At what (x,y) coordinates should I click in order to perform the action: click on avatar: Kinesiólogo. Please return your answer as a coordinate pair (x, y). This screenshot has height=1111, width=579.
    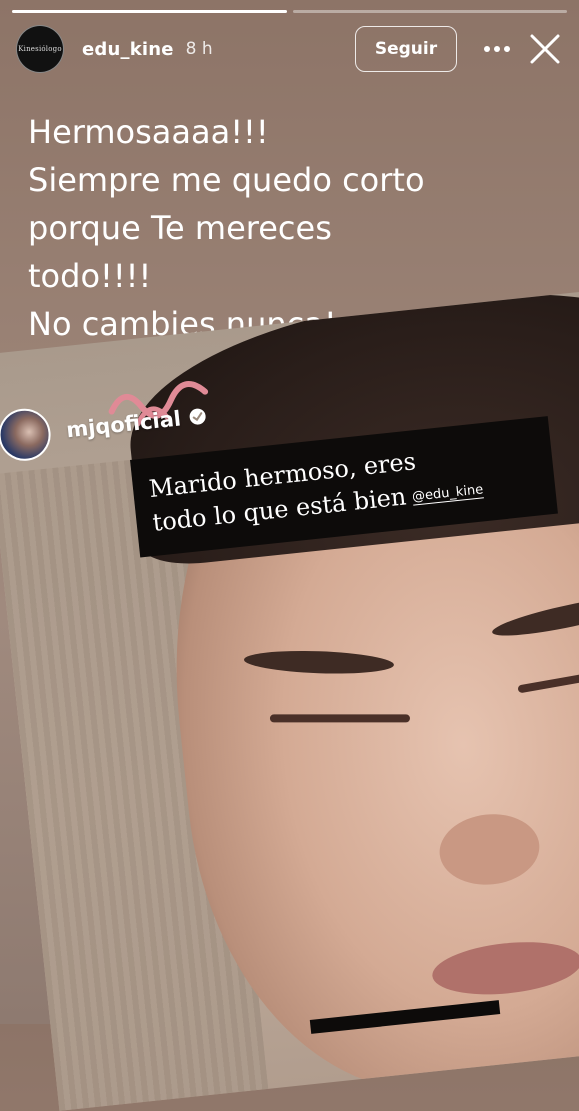
    Looking at the image, I should click on (40, 49).